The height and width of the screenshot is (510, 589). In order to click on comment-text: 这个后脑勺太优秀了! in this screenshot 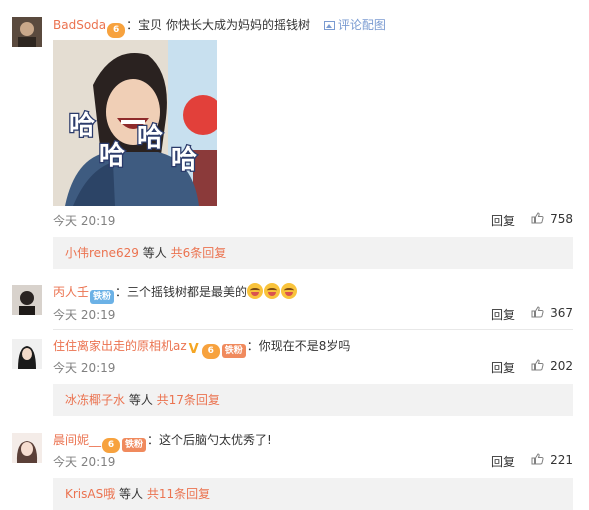, I will do `click(215, 440)`.